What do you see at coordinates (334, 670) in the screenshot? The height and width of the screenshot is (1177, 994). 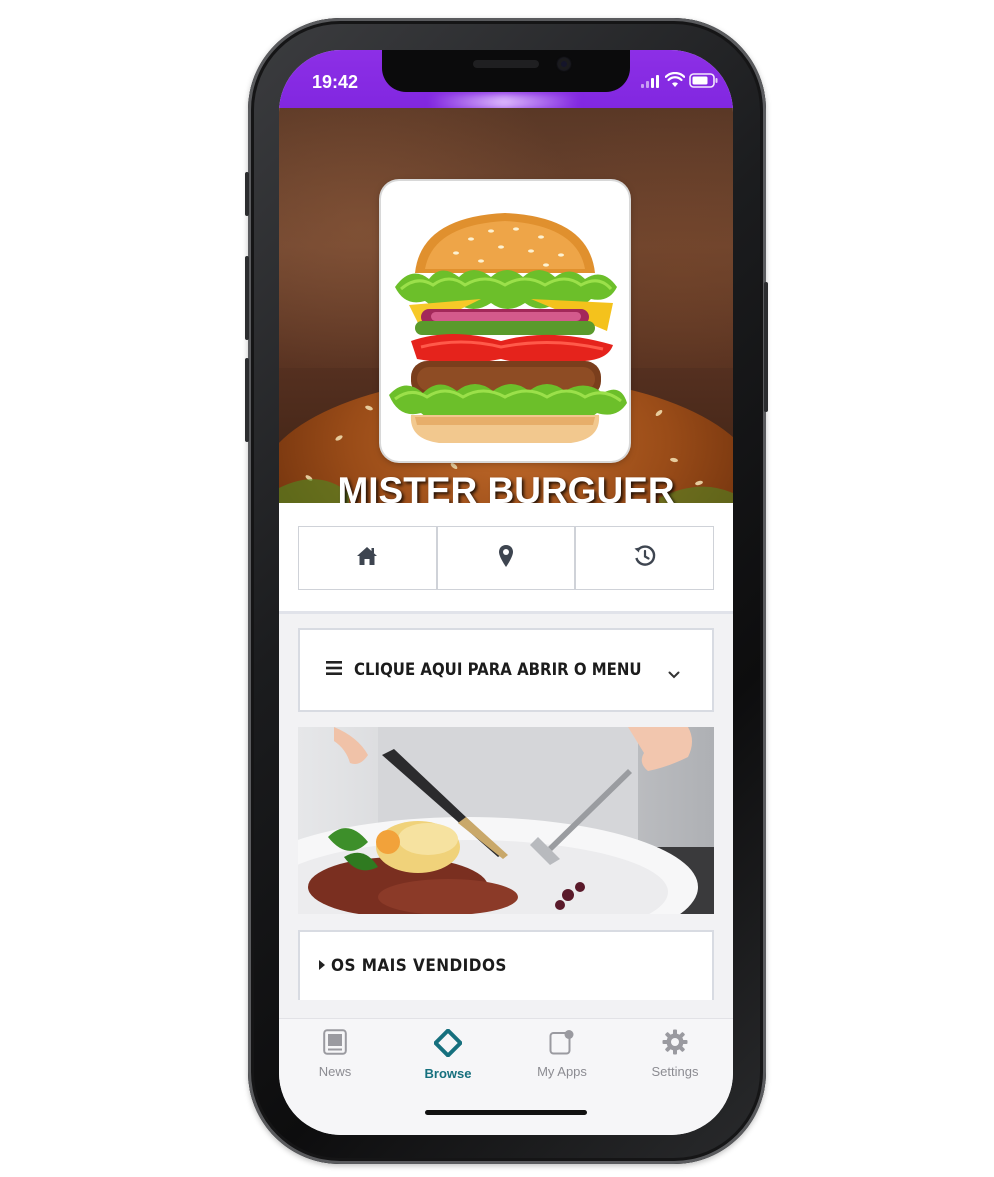 I see `hamburger-menu-icon` at bounding box center [334, 670].